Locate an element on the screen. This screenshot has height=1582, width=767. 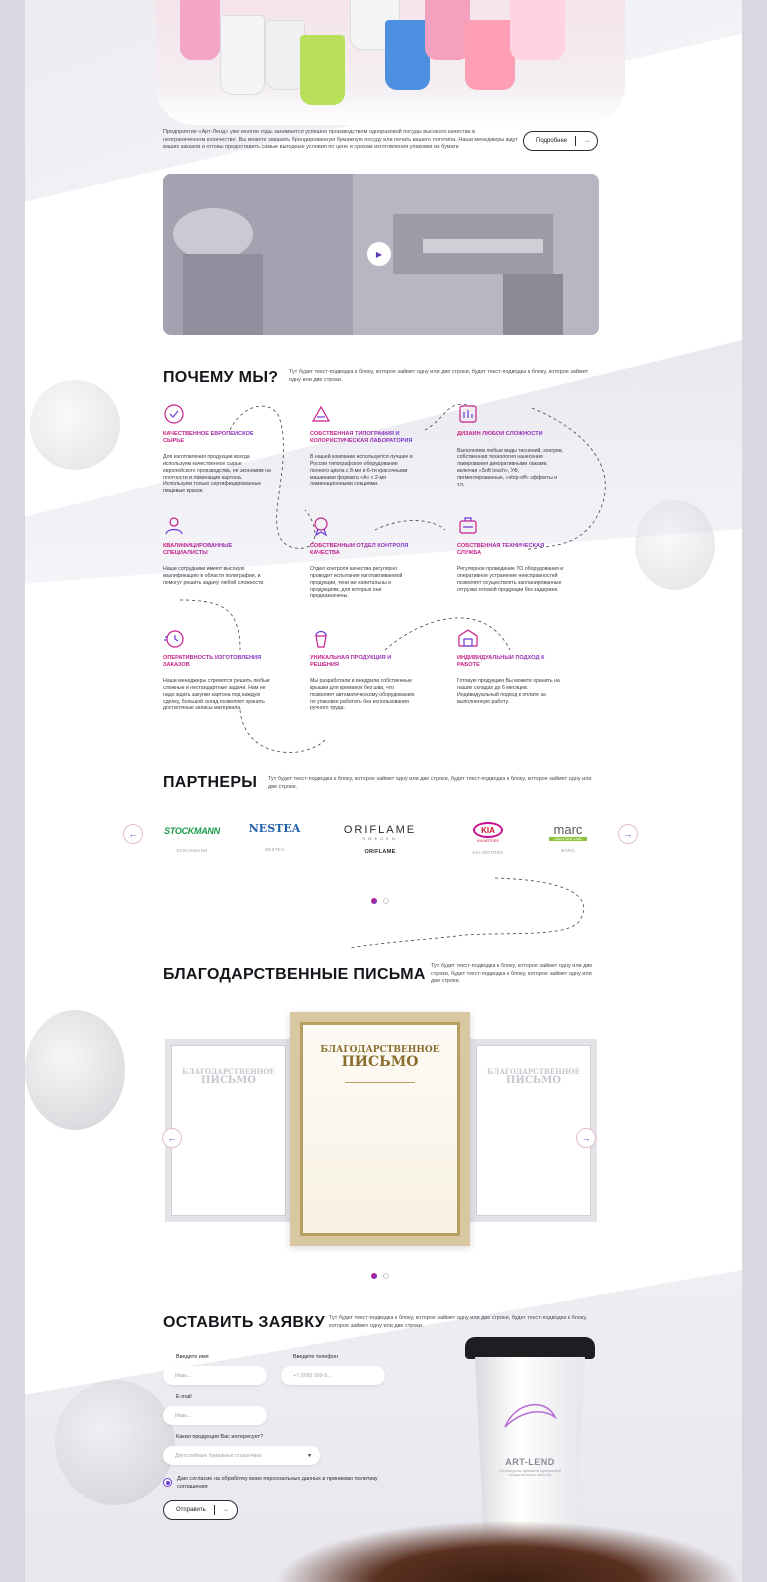
quality-control-icon is located at coordinates (321, 527).